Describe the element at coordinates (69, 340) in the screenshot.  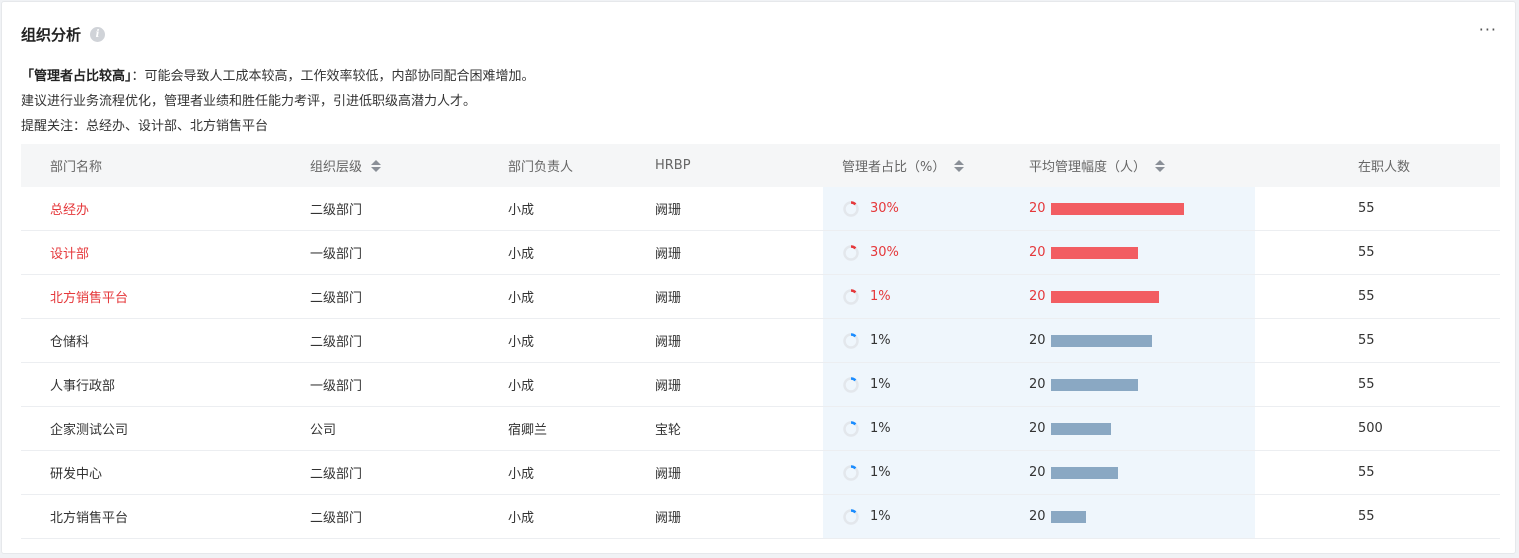
I see `dept-name: 仓储科` at that location.